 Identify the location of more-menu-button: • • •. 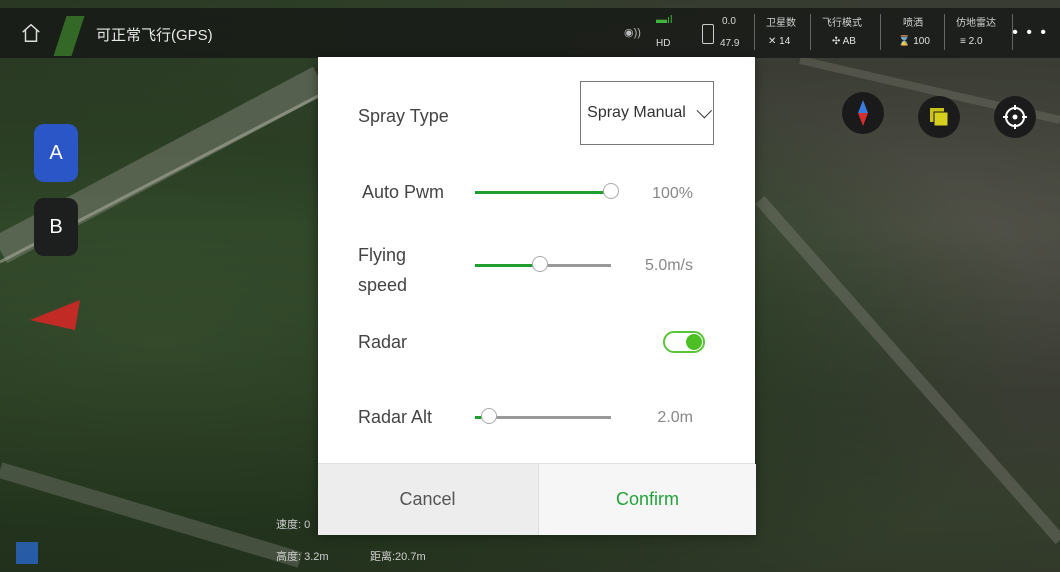
(1030, 33).